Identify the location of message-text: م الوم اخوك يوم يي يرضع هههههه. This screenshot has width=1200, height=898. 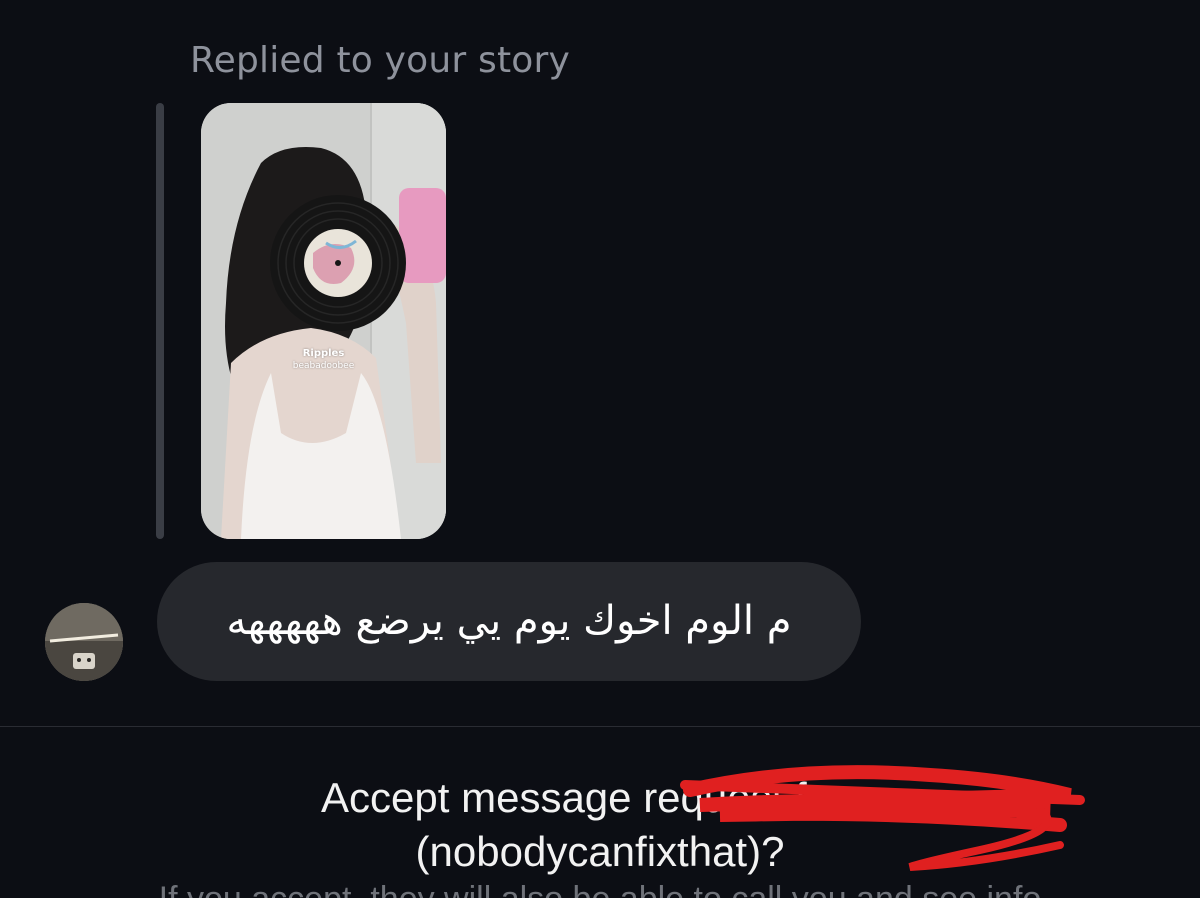
(509, 621).